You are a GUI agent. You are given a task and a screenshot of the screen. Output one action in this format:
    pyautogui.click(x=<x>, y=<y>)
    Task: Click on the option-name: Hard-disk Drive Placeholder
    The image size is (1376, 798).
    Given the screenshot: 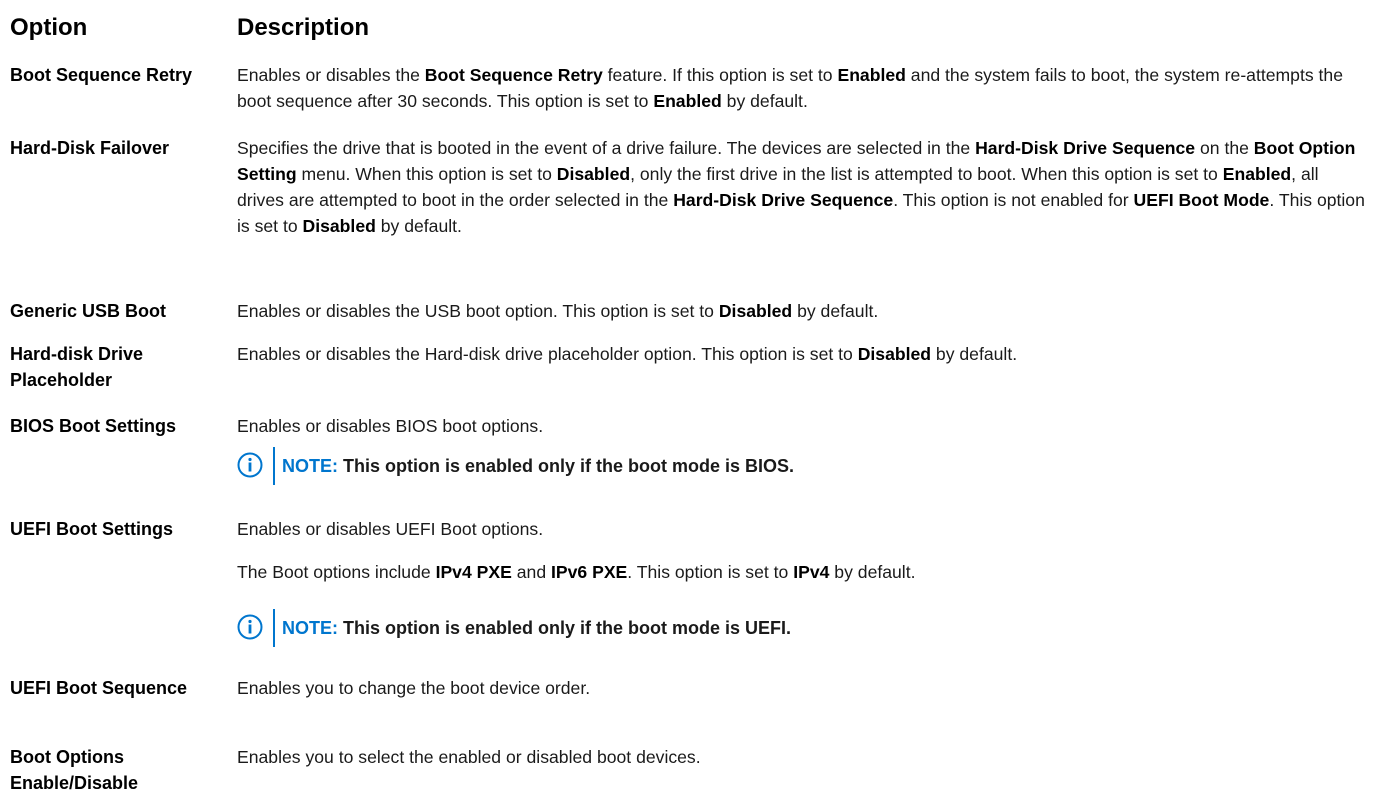 What is the action you would take?
    pyautogui.click(x=77, y=367)
    